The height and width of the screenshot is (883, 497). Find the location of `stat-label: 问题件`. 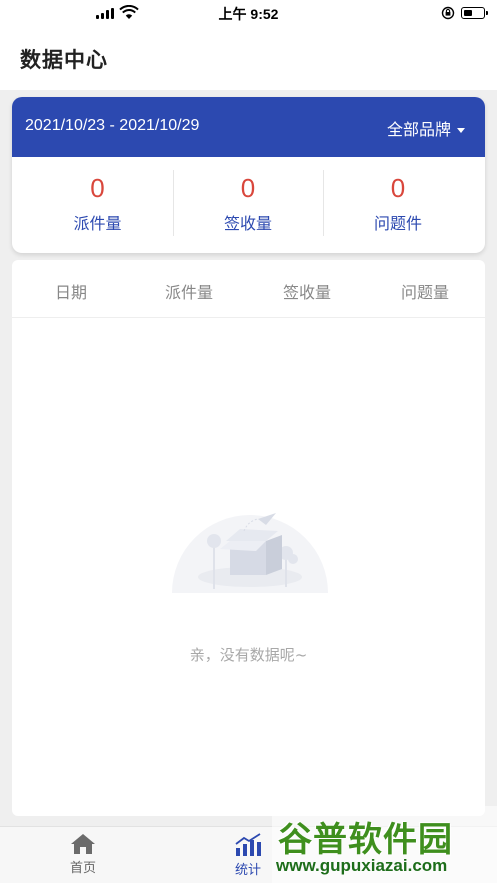

stat-label: 问题件 is located at coordinates (397, 223).